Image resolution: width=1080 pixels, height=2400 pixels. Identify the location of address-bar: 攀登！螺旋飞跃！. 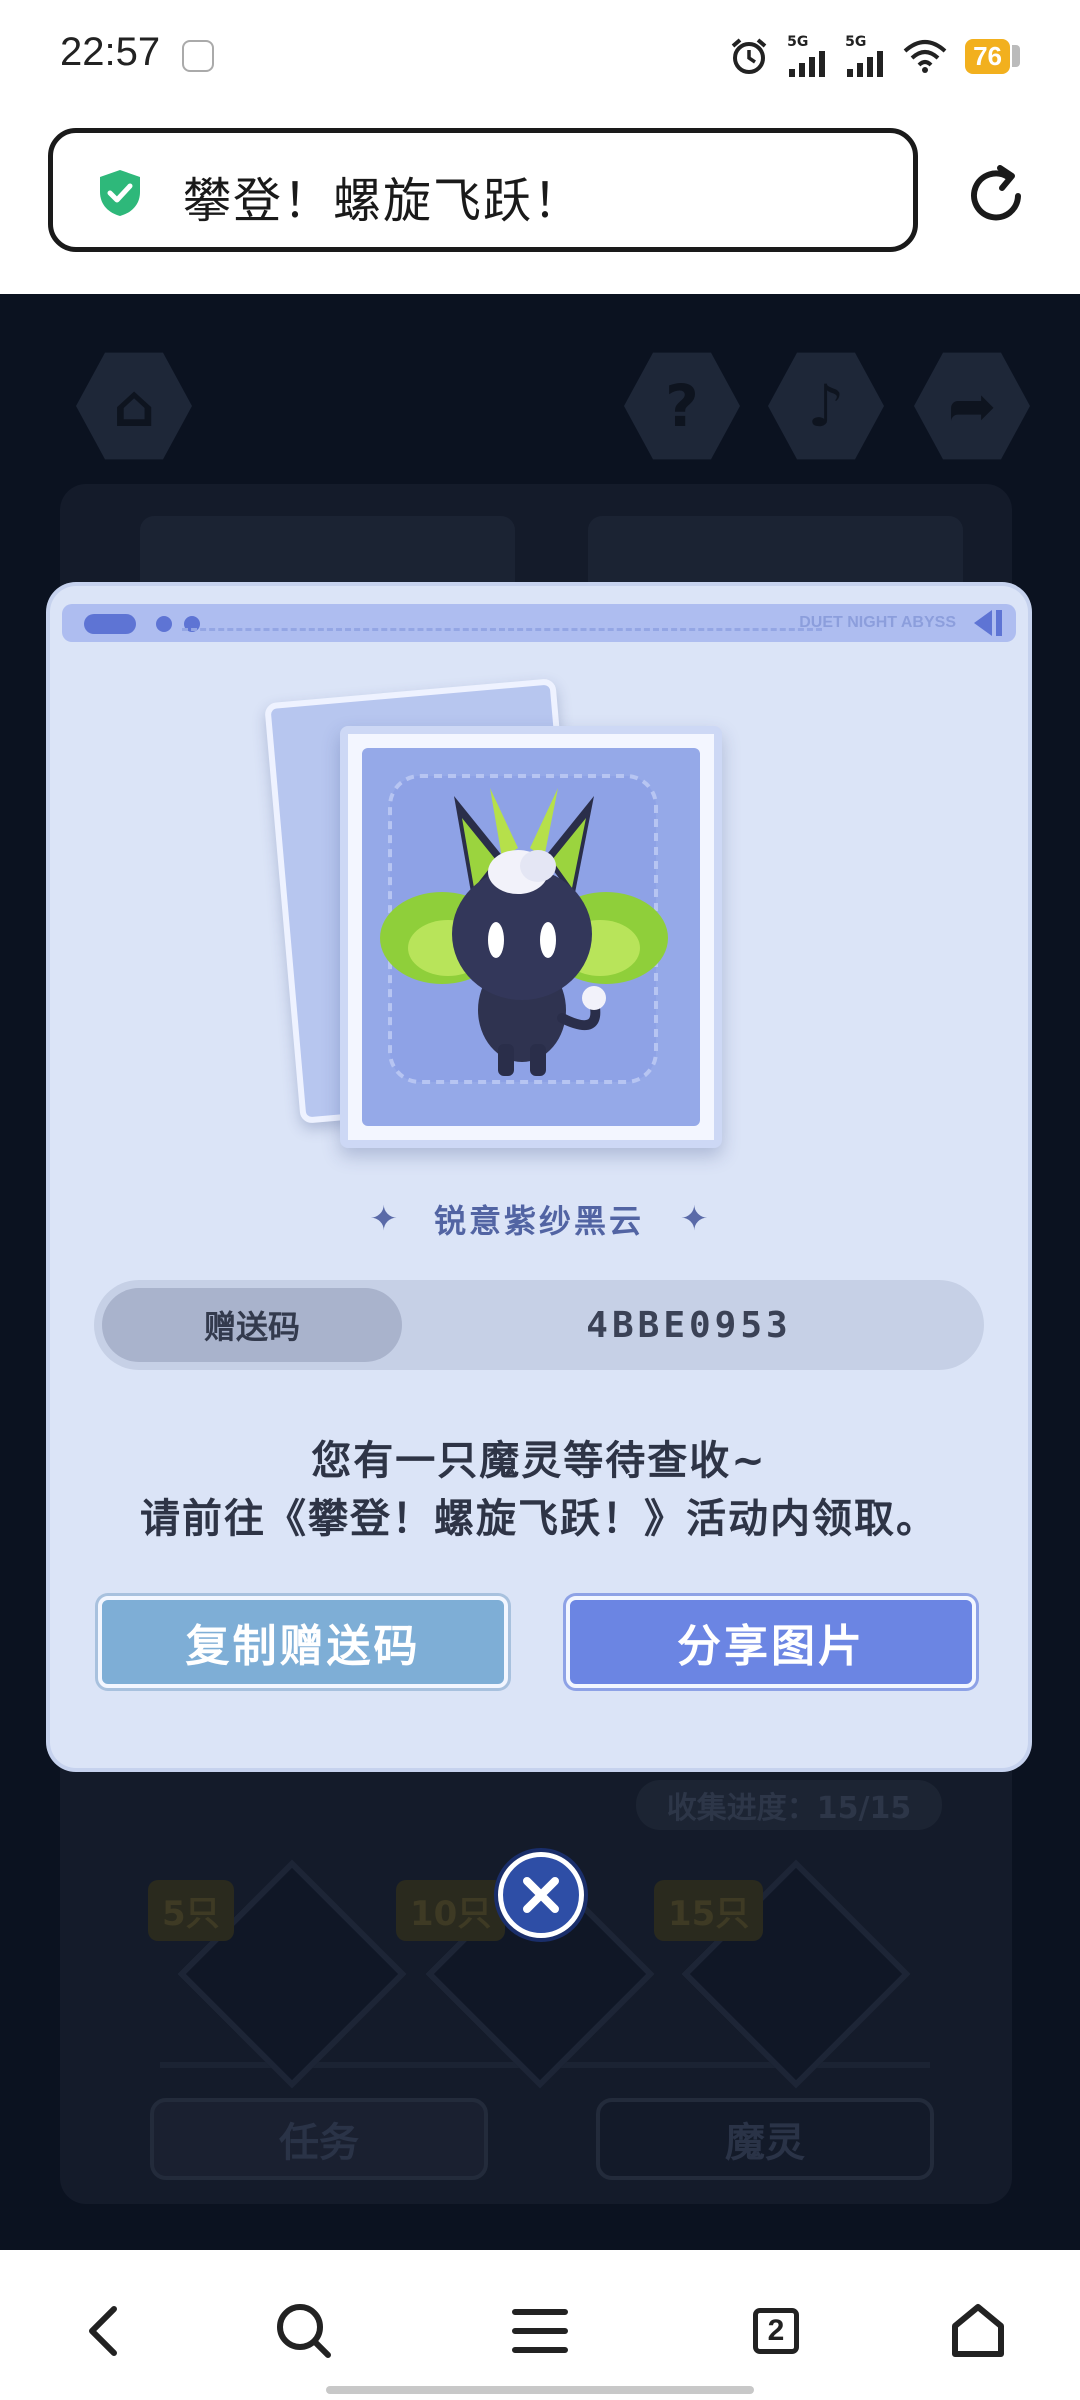
(483, 190).